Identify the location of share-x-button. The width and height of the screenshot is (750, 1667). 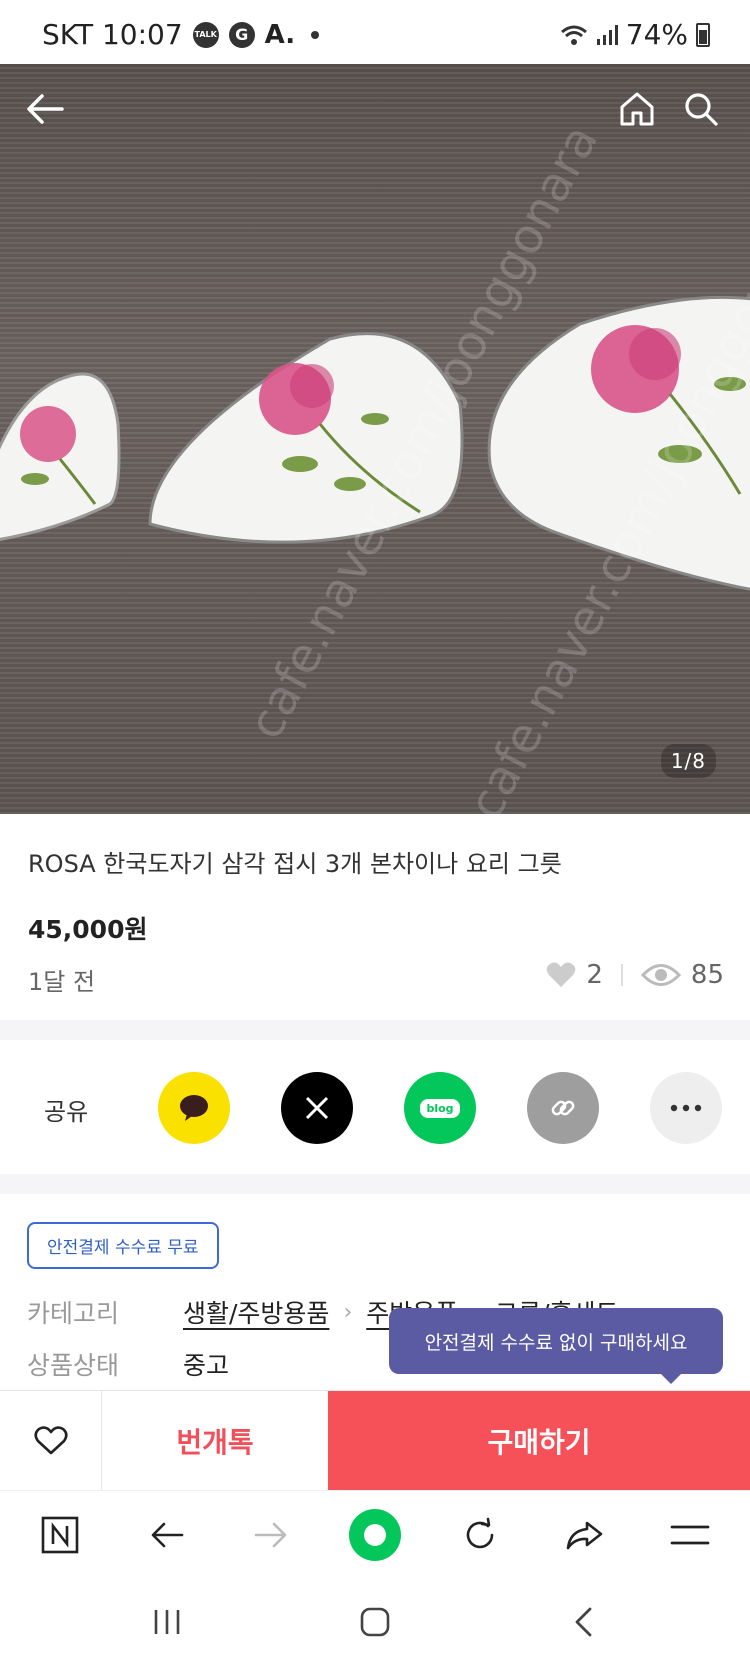
(317, 1108).